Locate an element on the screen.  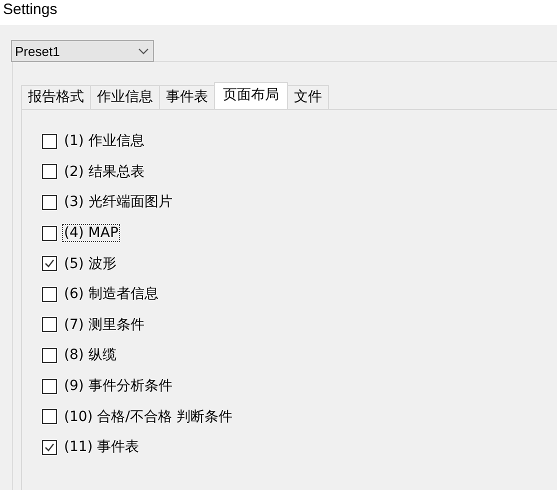
checkbox-label: (8) 纵缆 is located at coordinates (90, 355).